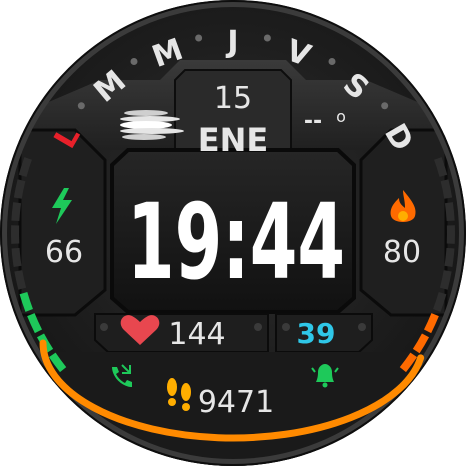  I want to click on time-display: 19:44, so click(236, 242).